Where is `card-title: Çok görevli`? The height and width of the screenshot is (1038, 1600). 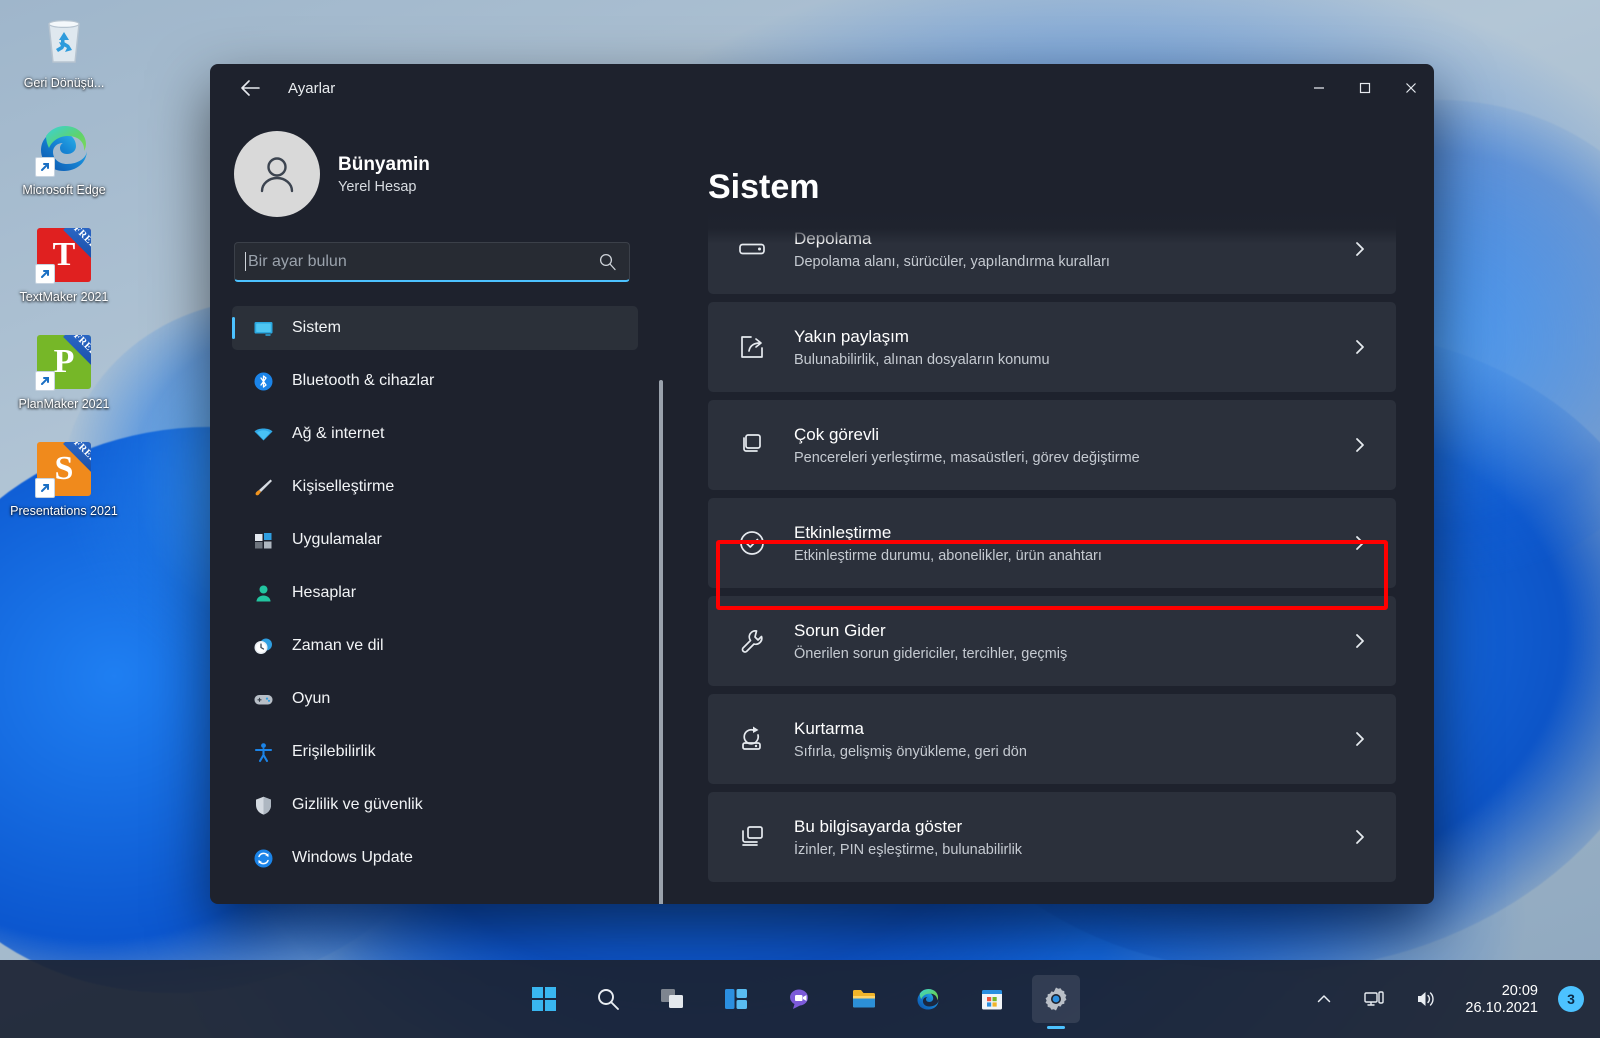
card-title: Çok görevli is located at coordinates (837, 434).